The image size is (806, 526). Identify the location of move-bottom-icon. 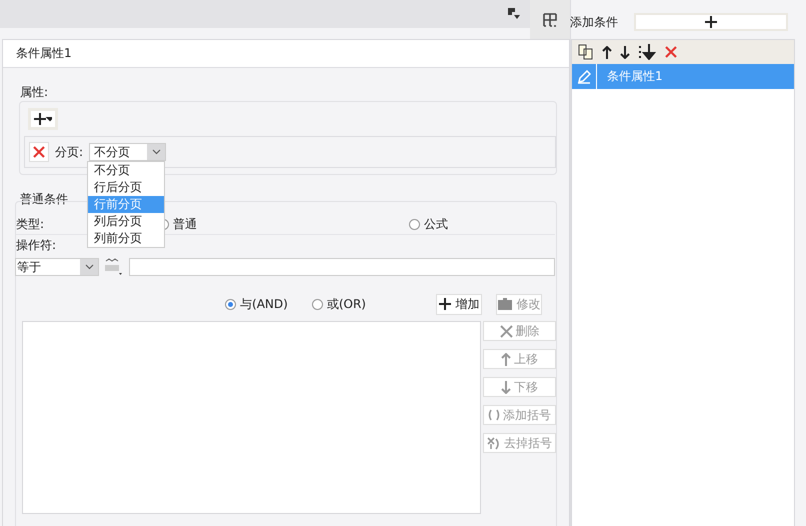
(647, 52).